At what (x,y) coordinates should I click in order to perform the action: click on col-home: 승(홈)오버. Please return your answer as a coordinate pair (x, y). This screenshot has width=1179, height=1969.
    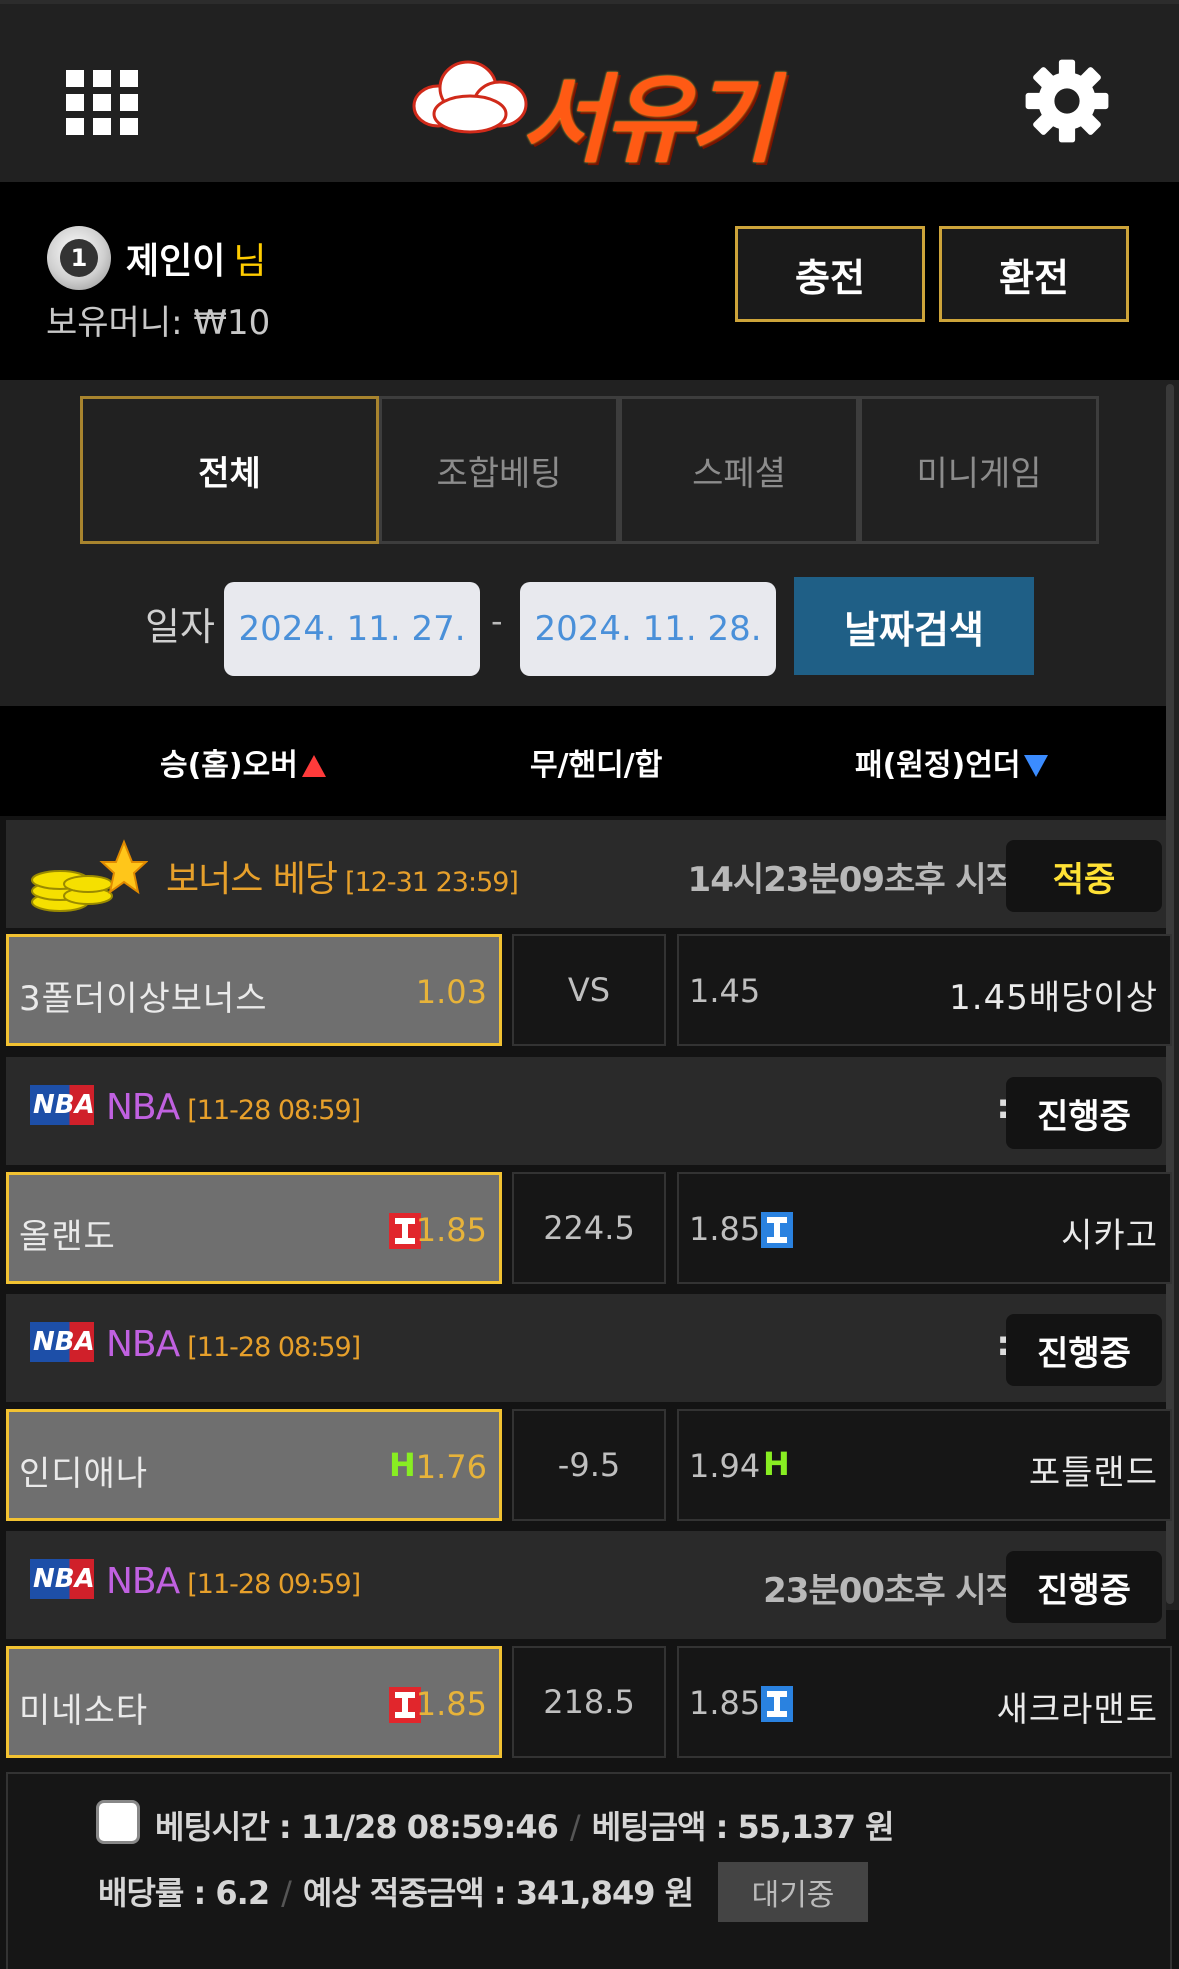
    Looking at the image, I should click on (243, 762).